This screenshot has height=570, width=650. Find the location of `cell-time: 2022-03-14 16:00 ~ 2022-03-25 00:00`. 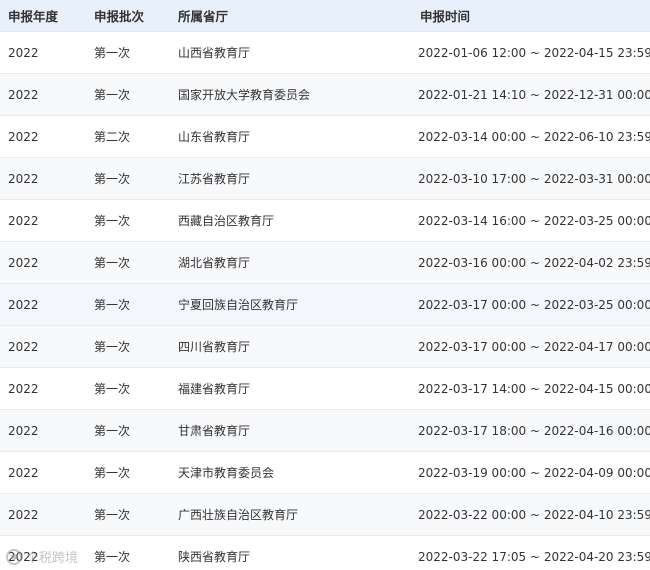

cell-time: 2022-03-14 16:00 ~ 2022-03-25 00:00 is located at coordinates (534, 220).